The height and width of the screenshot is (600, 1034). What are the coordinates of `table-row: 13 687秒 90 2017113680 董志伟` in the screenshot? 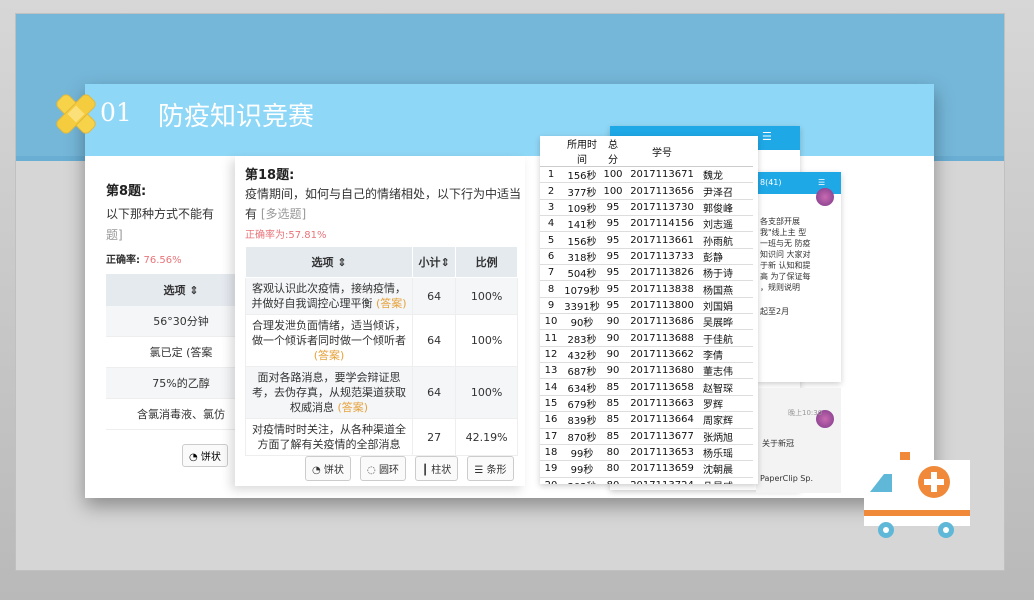 It's located at (646, 371).